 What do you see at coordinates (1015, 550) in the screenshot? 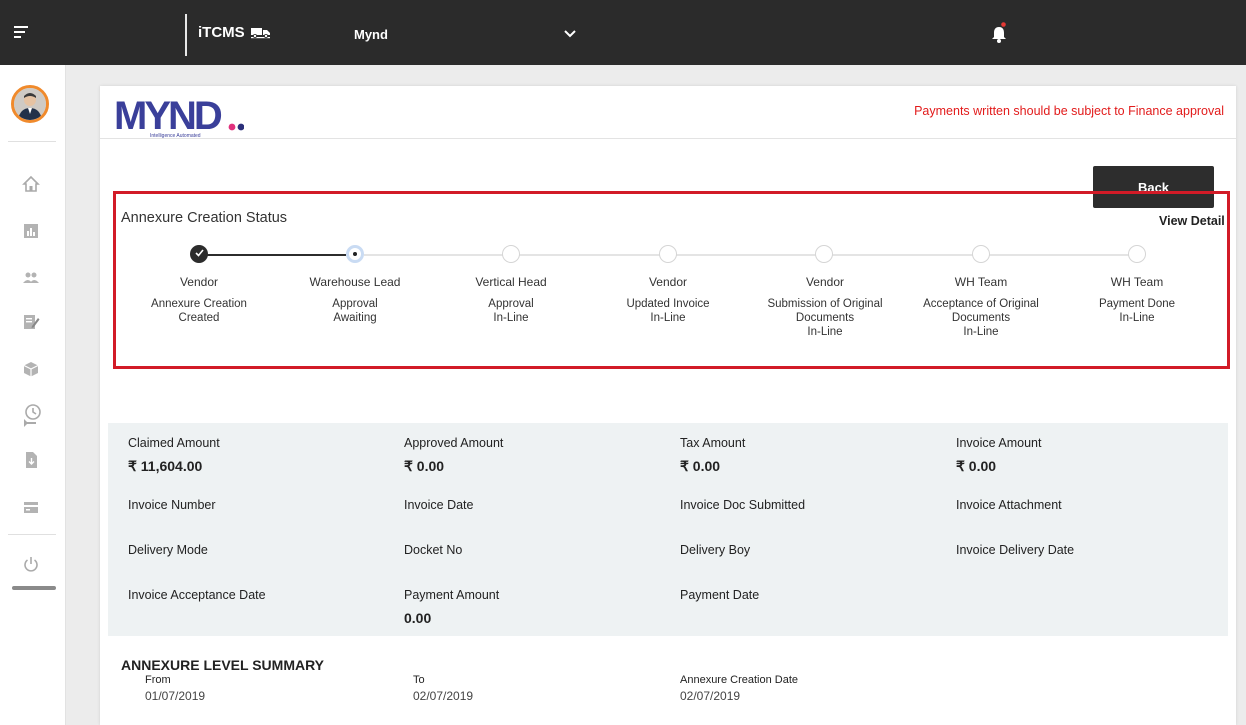
I see `invoice-delivery-date-field: Invoice Delivery Date` at bounding box center [1015, 550].